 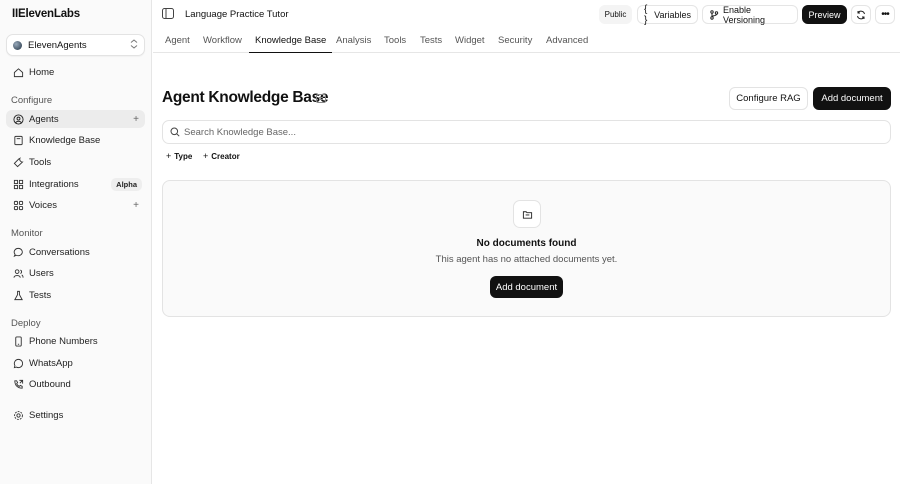 What do you see at coordinates (75, 384) in the screenshot?
I see `sidebar-item-outbound: Outbound` at bounding box center [75, 384].